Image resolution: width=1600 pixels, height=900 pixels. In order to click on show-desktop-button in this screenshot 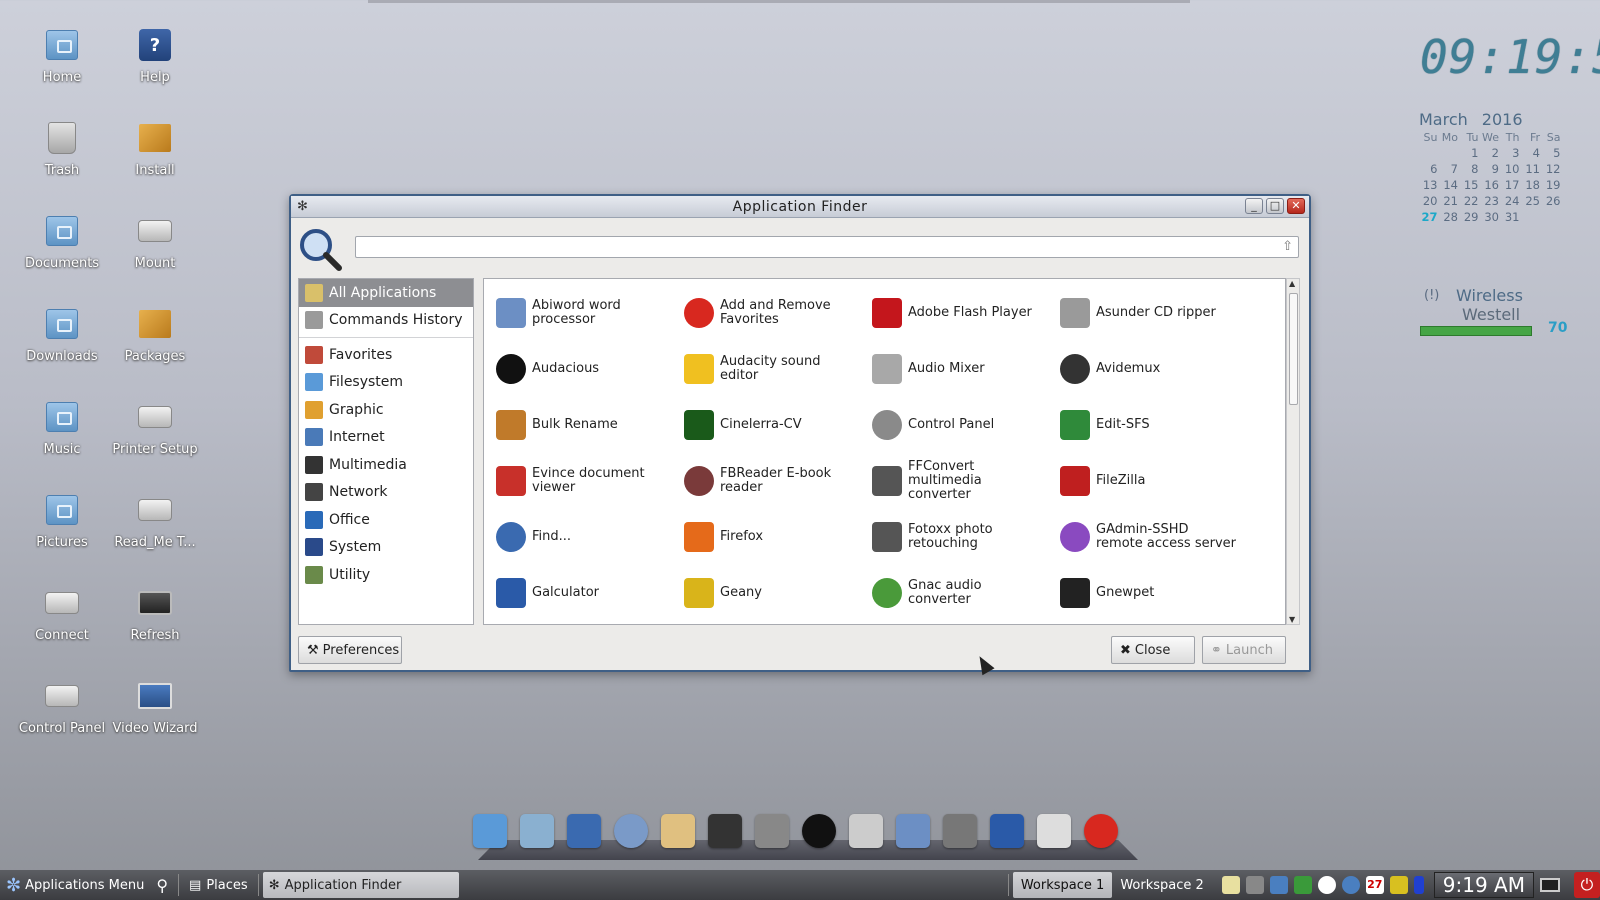, I will do `click(1550, 885)`.